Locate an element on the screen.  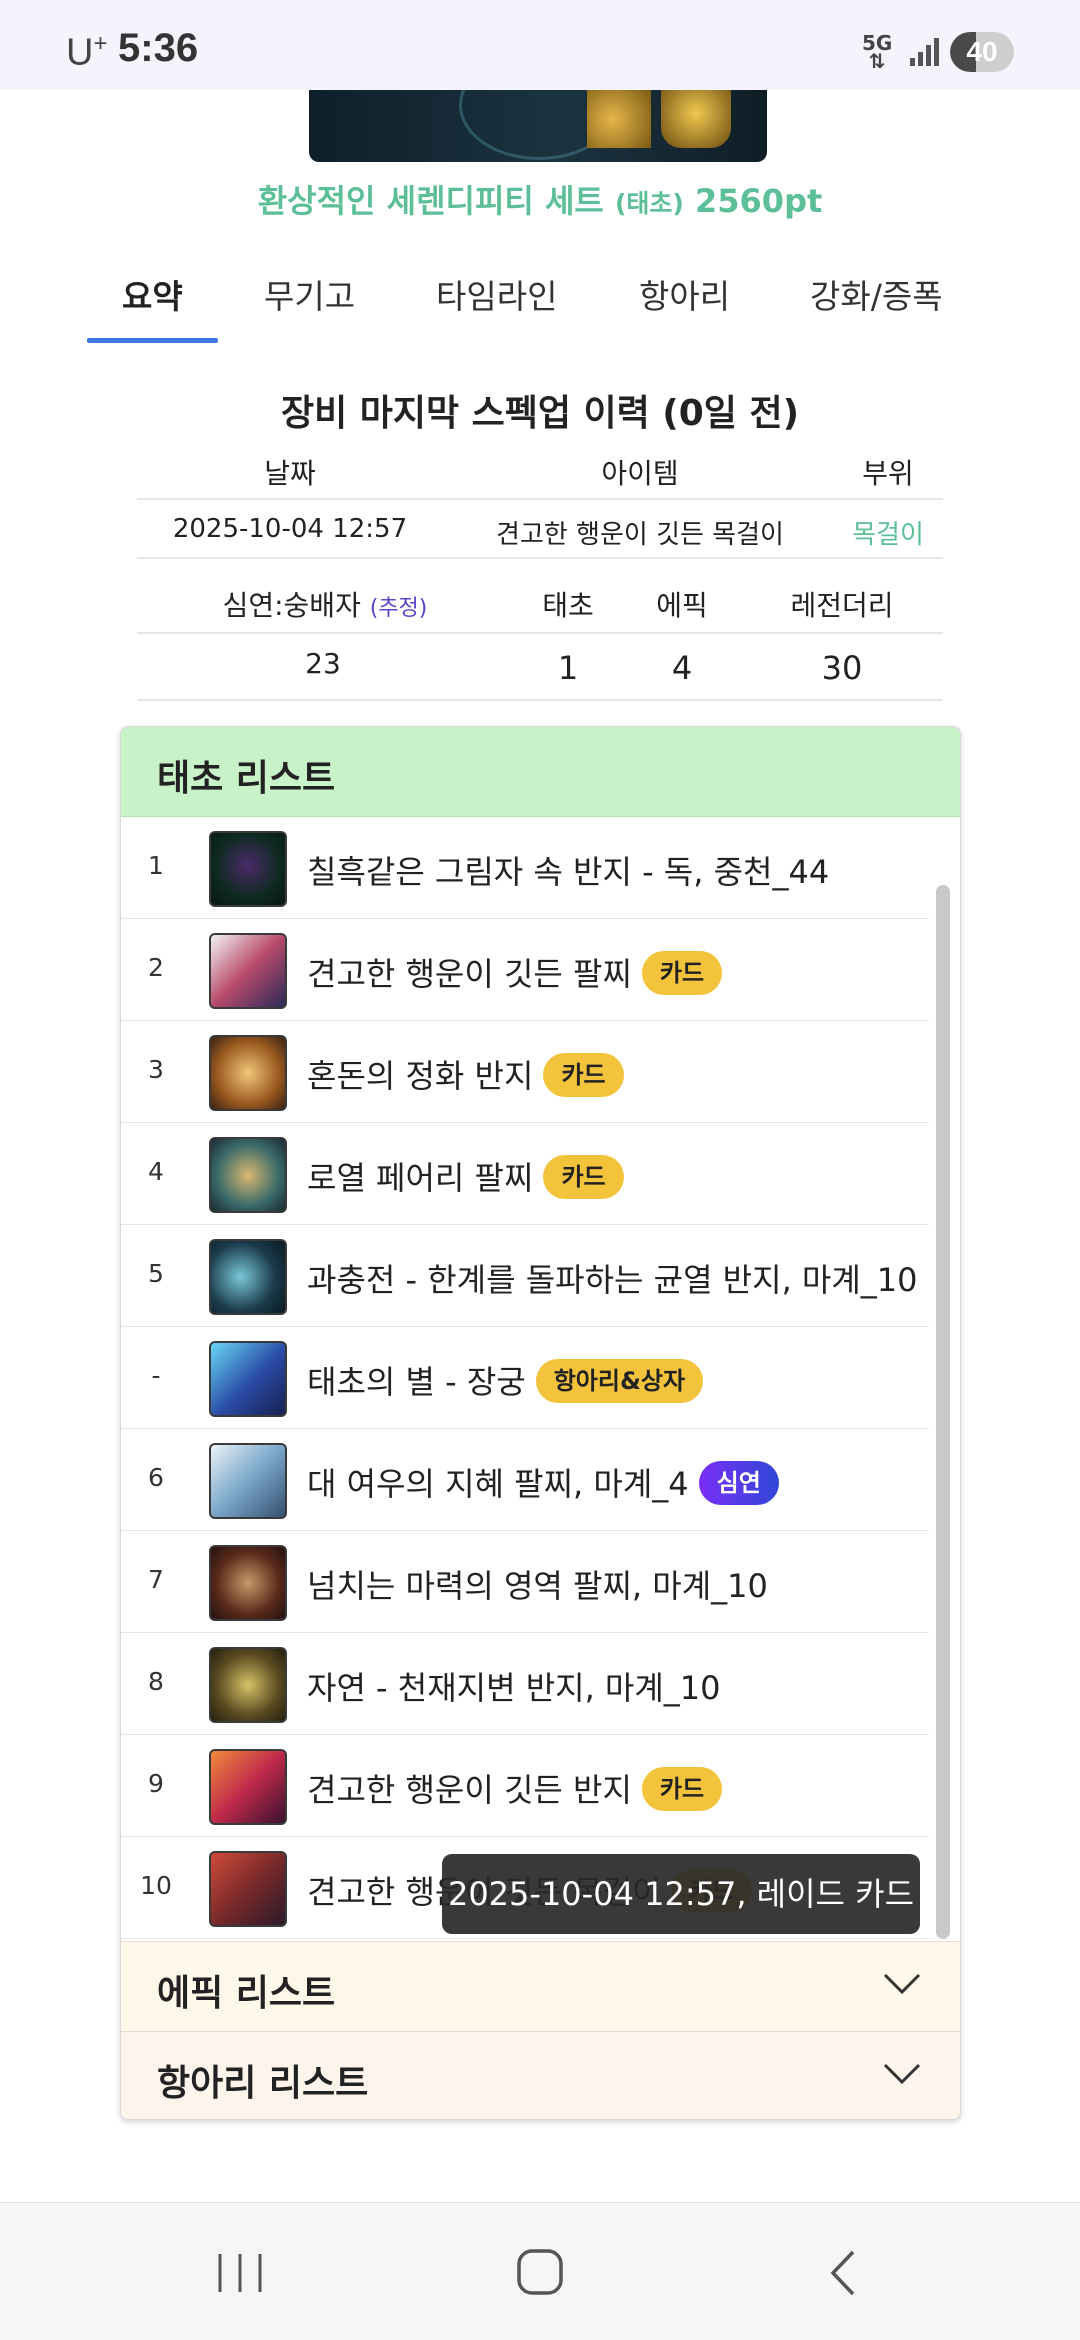
list-item: - 태초의 별 - 장궁 항아리&상자 is located at coordinates (525, 1378).